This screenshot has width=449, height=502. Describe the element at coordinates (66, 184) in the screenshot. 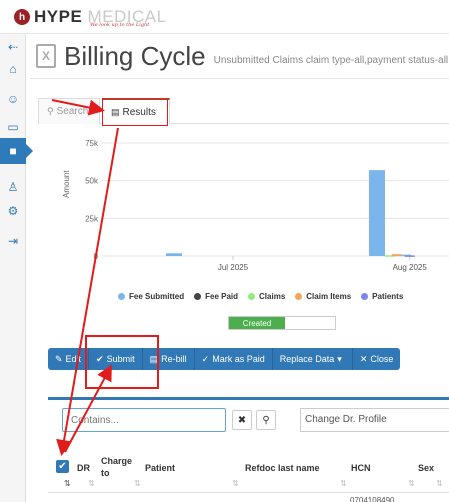

I see `chart-y-axis-label: Amount` at that location.